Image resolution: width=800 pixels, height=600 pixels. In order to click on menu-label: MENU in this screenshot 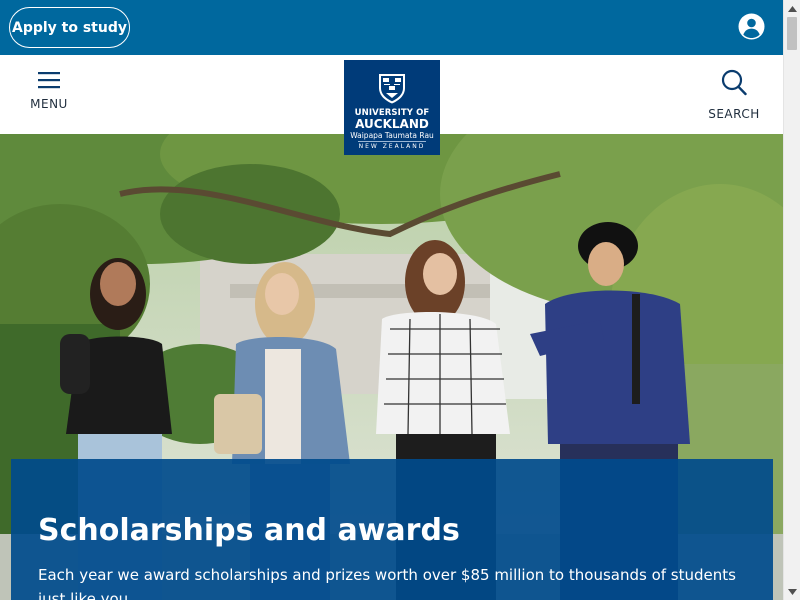, I will do `click(49, 104)`.